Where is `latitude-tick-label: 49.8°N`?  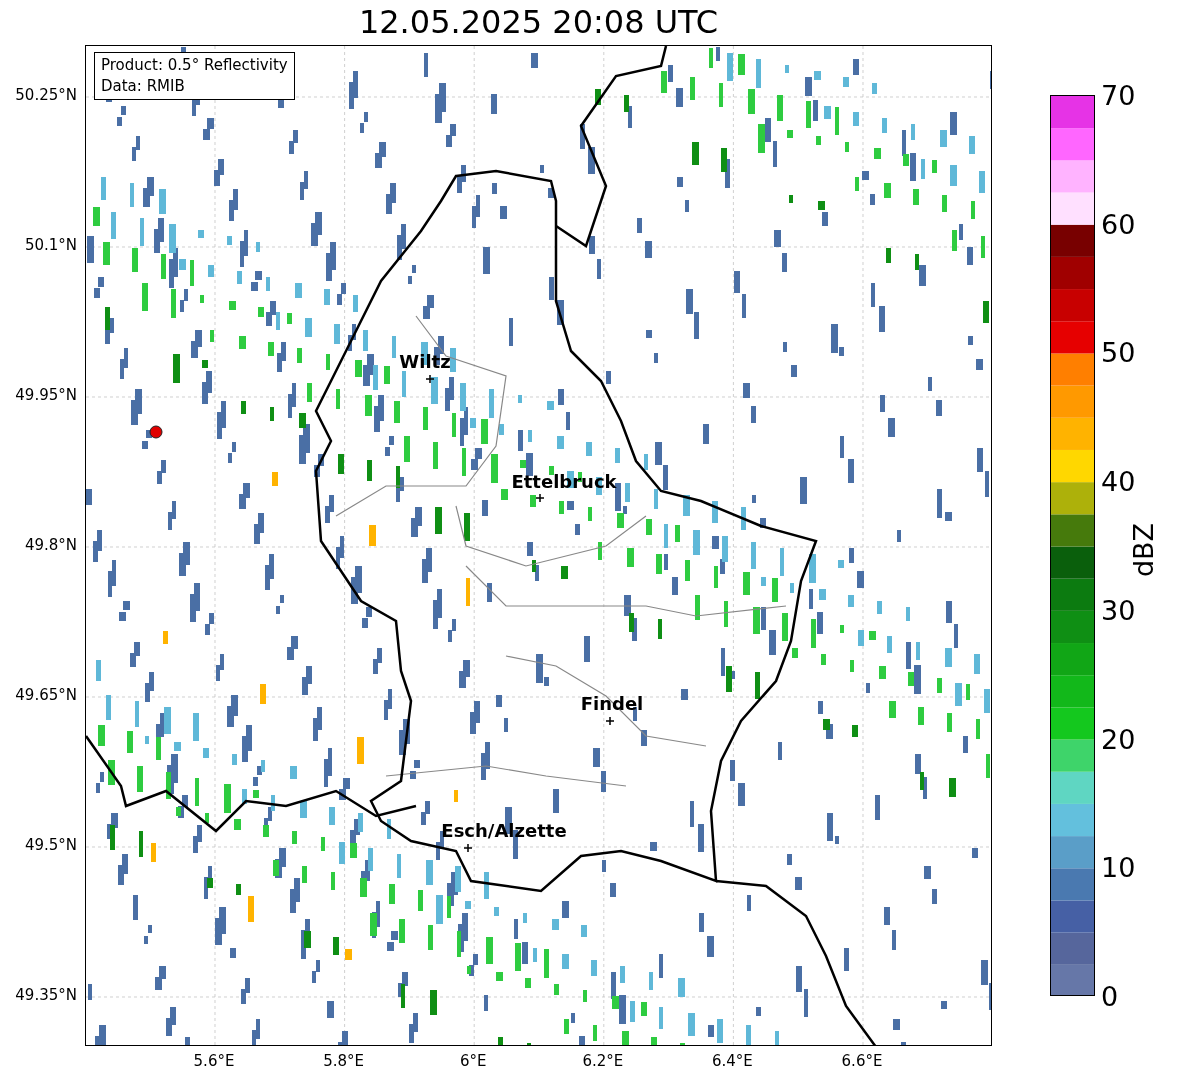 latitude-tick-label: 49.8°N is located at coordinates (50, 545).